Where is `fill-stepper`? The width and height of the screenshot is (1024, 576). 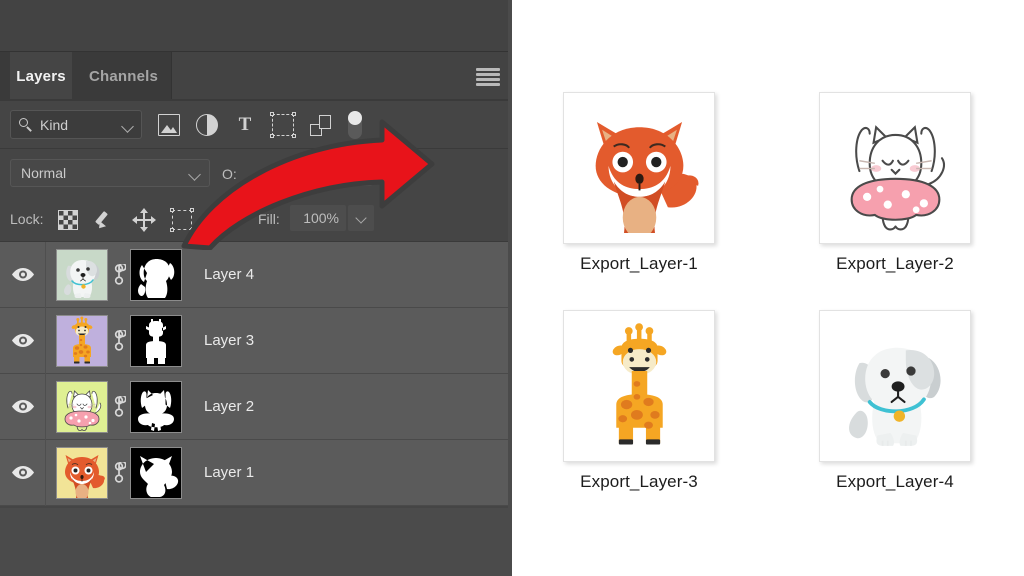
fill-stepper is located at coordinates (361, 218).